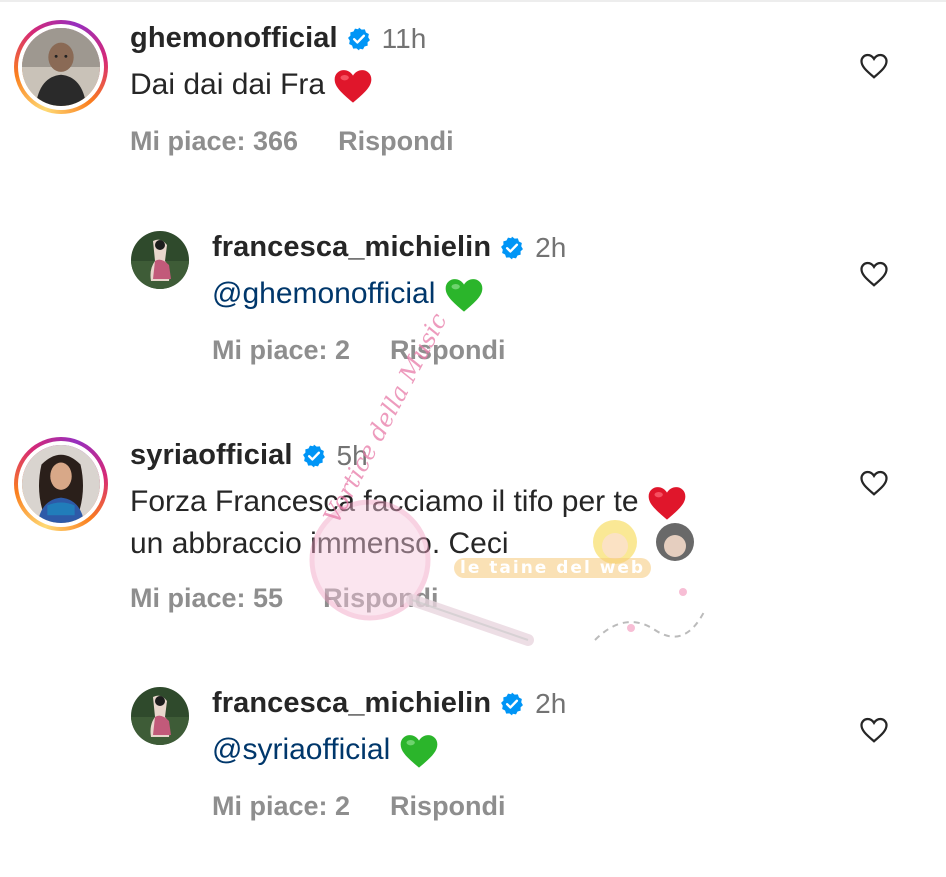 The image size is (946, 877). I want to click on watermark-cartoon-logo, so click(645, 585).